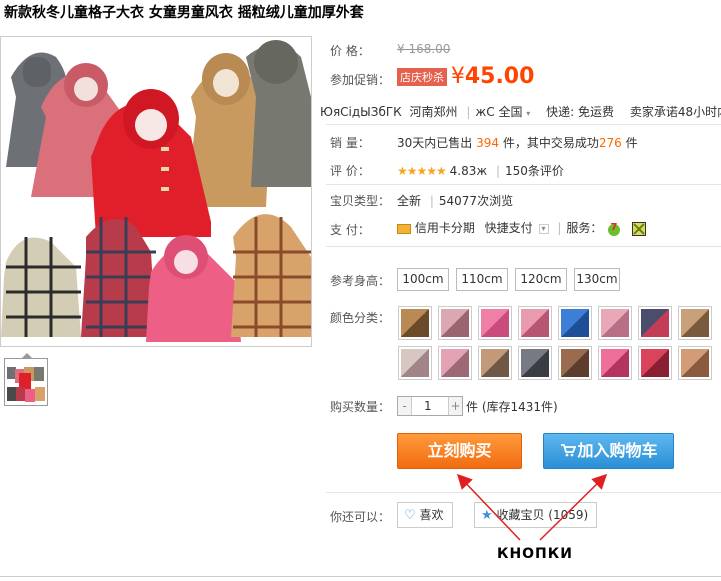 This screenshot has height=581, width=721. I want to click on annotation-label: КНОПКИ, so click(535, 554).